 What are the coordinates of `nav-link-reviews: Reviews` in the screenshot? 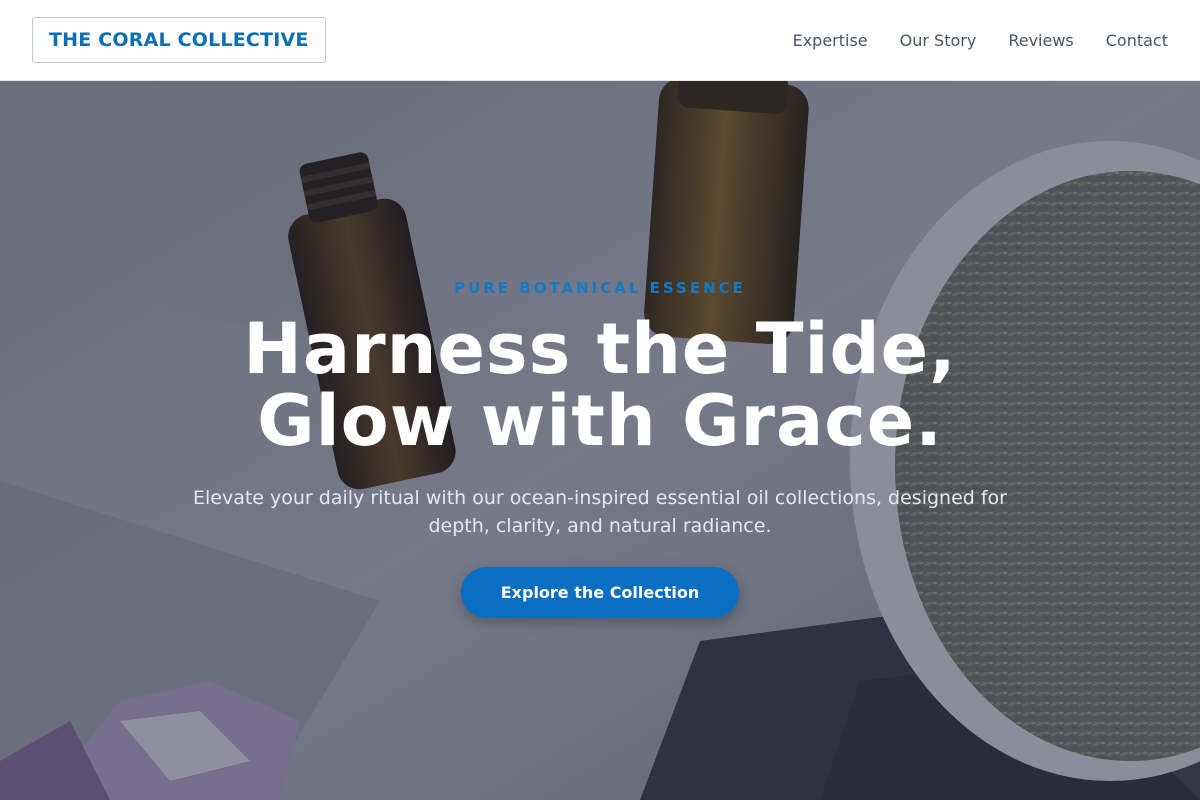 It's located at (1040, 40).